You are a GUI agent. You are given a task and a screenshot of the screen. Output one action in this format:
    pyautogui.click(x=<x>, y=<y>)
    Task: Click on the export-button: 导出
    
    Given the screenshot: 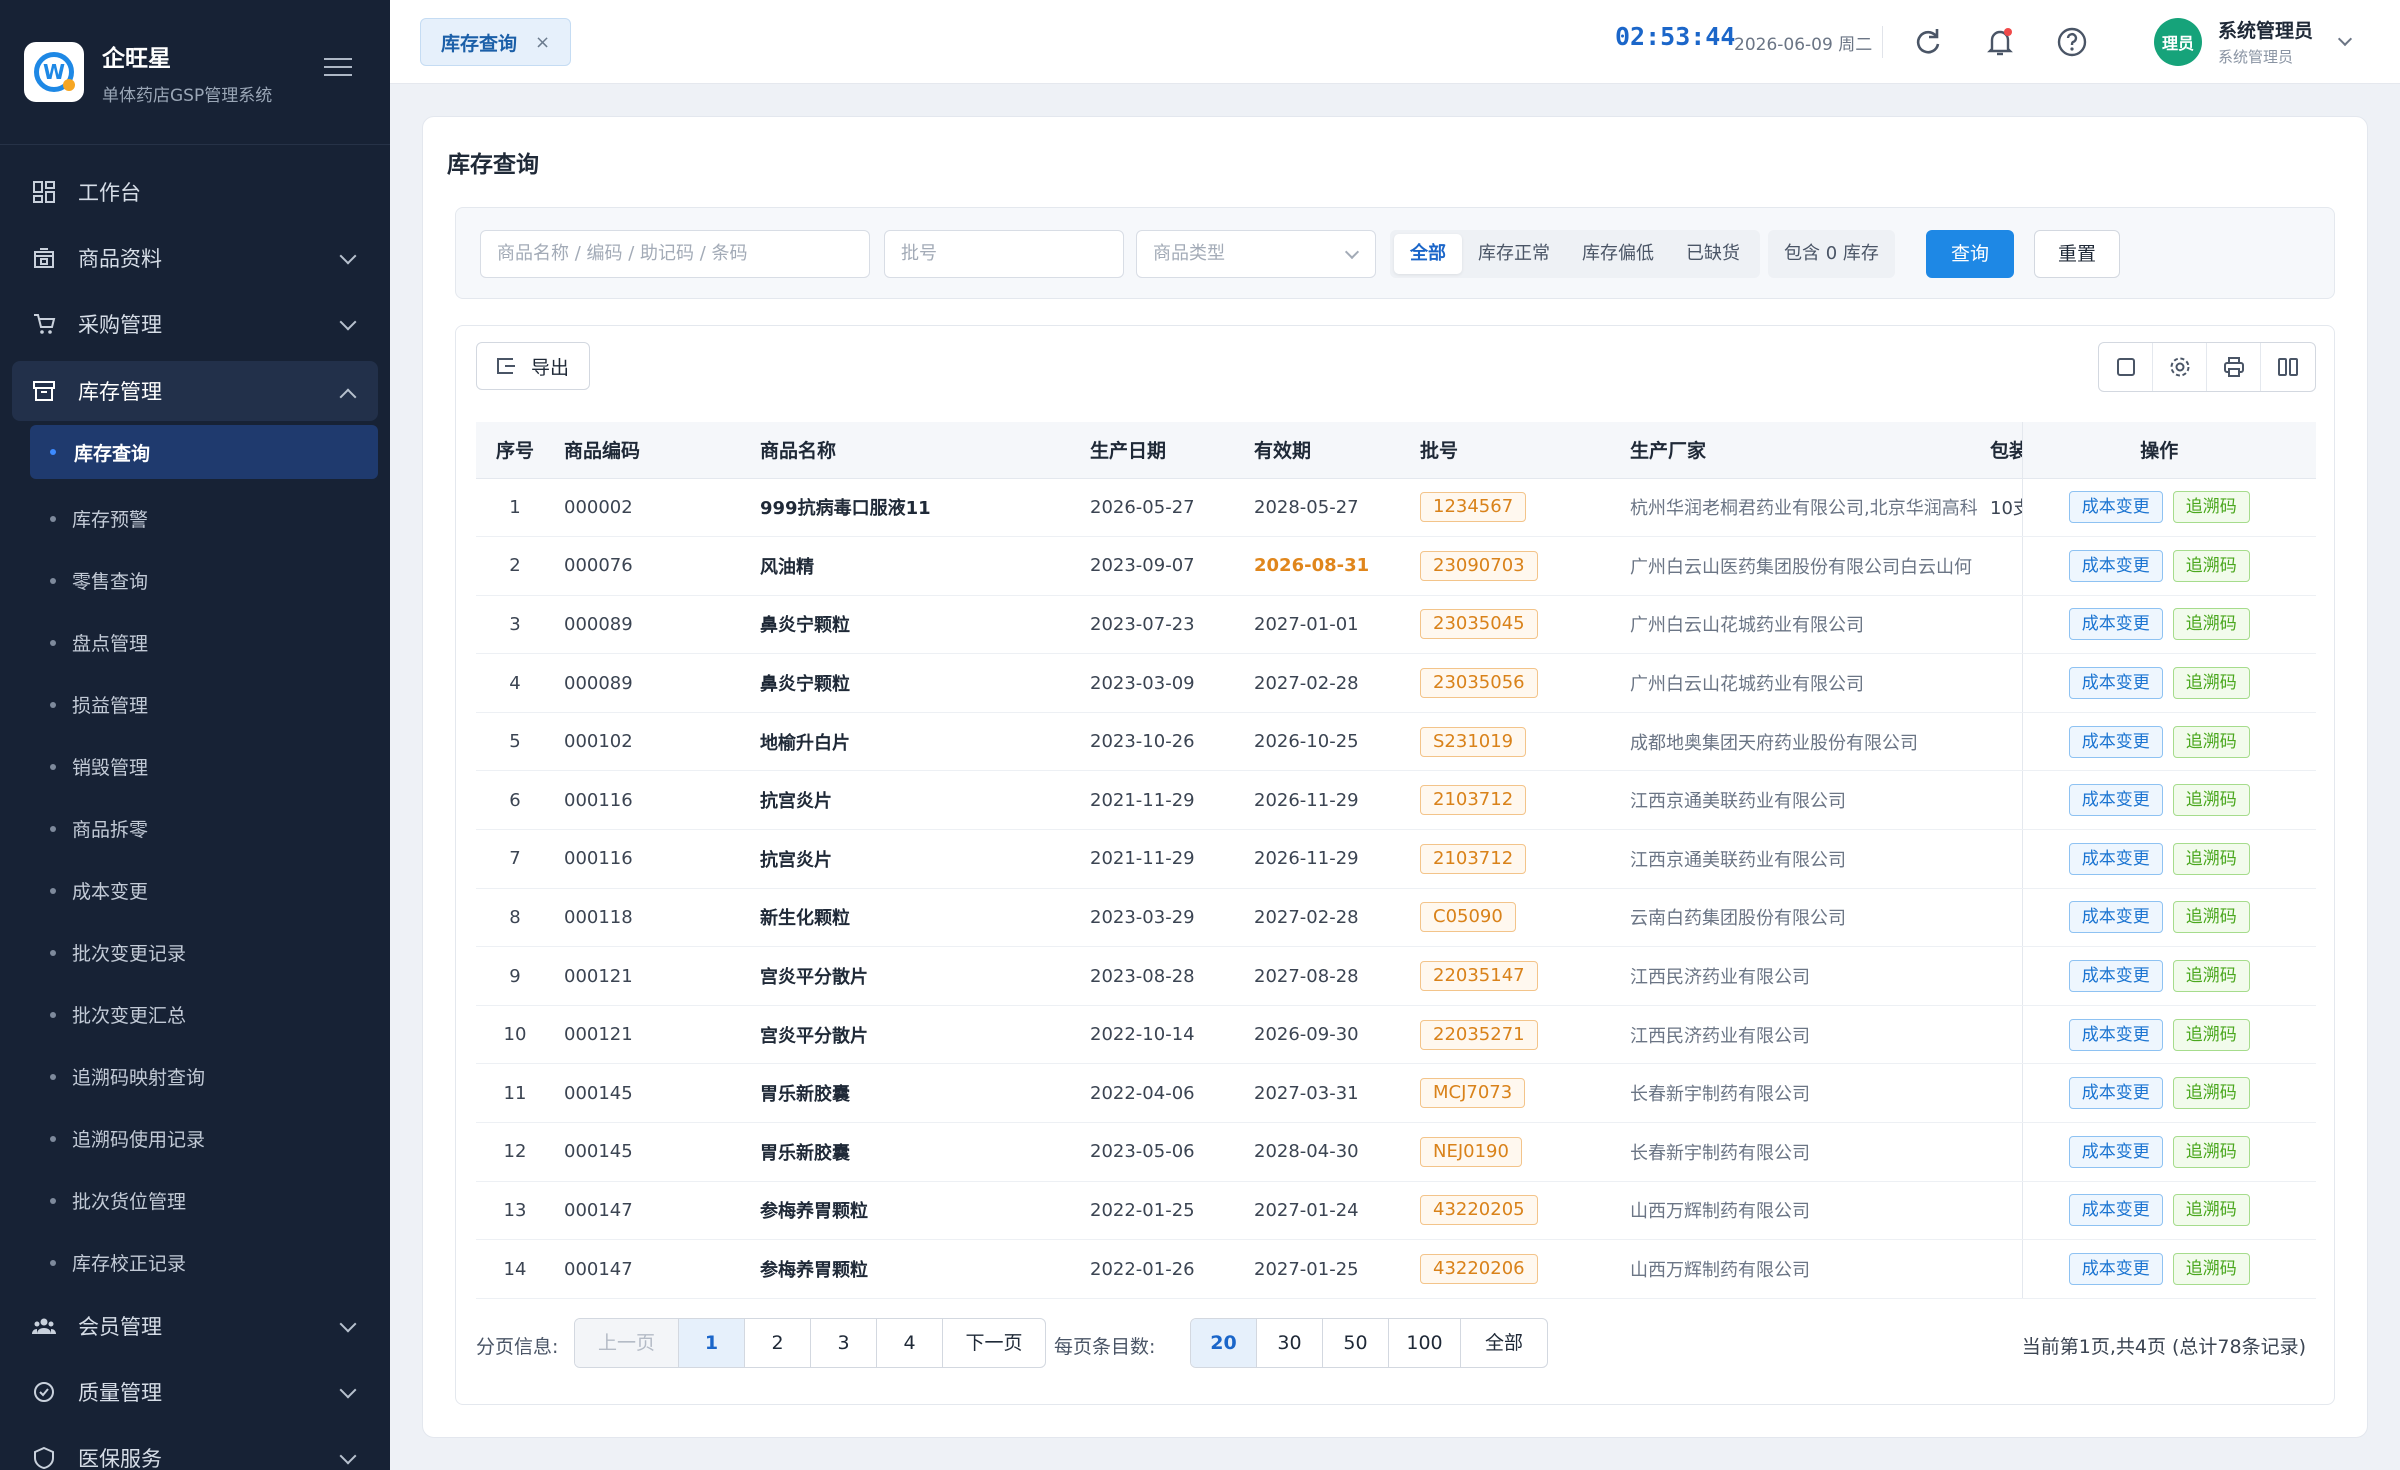 What is the action you would take?
    pyautogui.click(x=533, y=366)
    